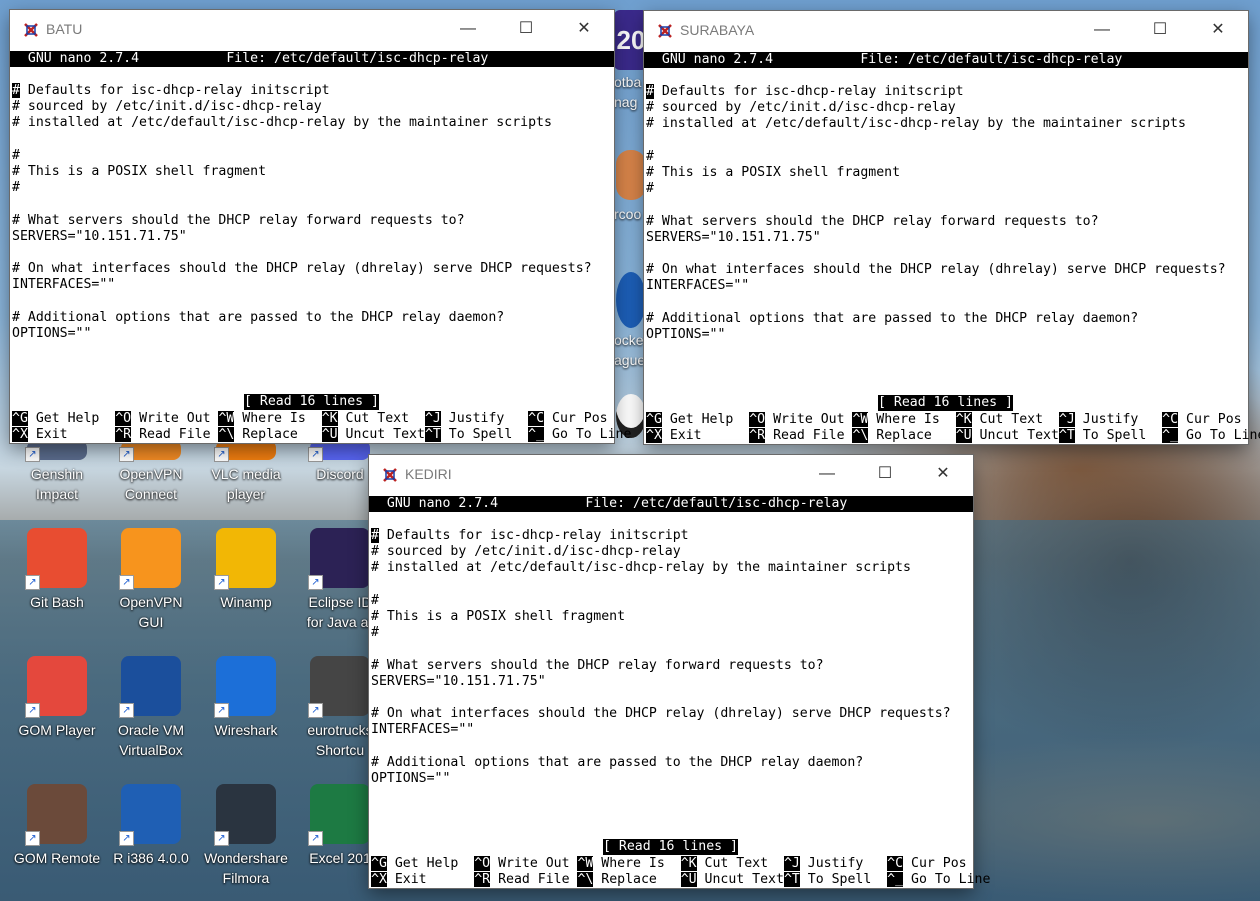 This screenshot has width=1260, height=901. I want to click on desktop-icon-gom-remote: ↗ GOM Remote, so click(57, 826).